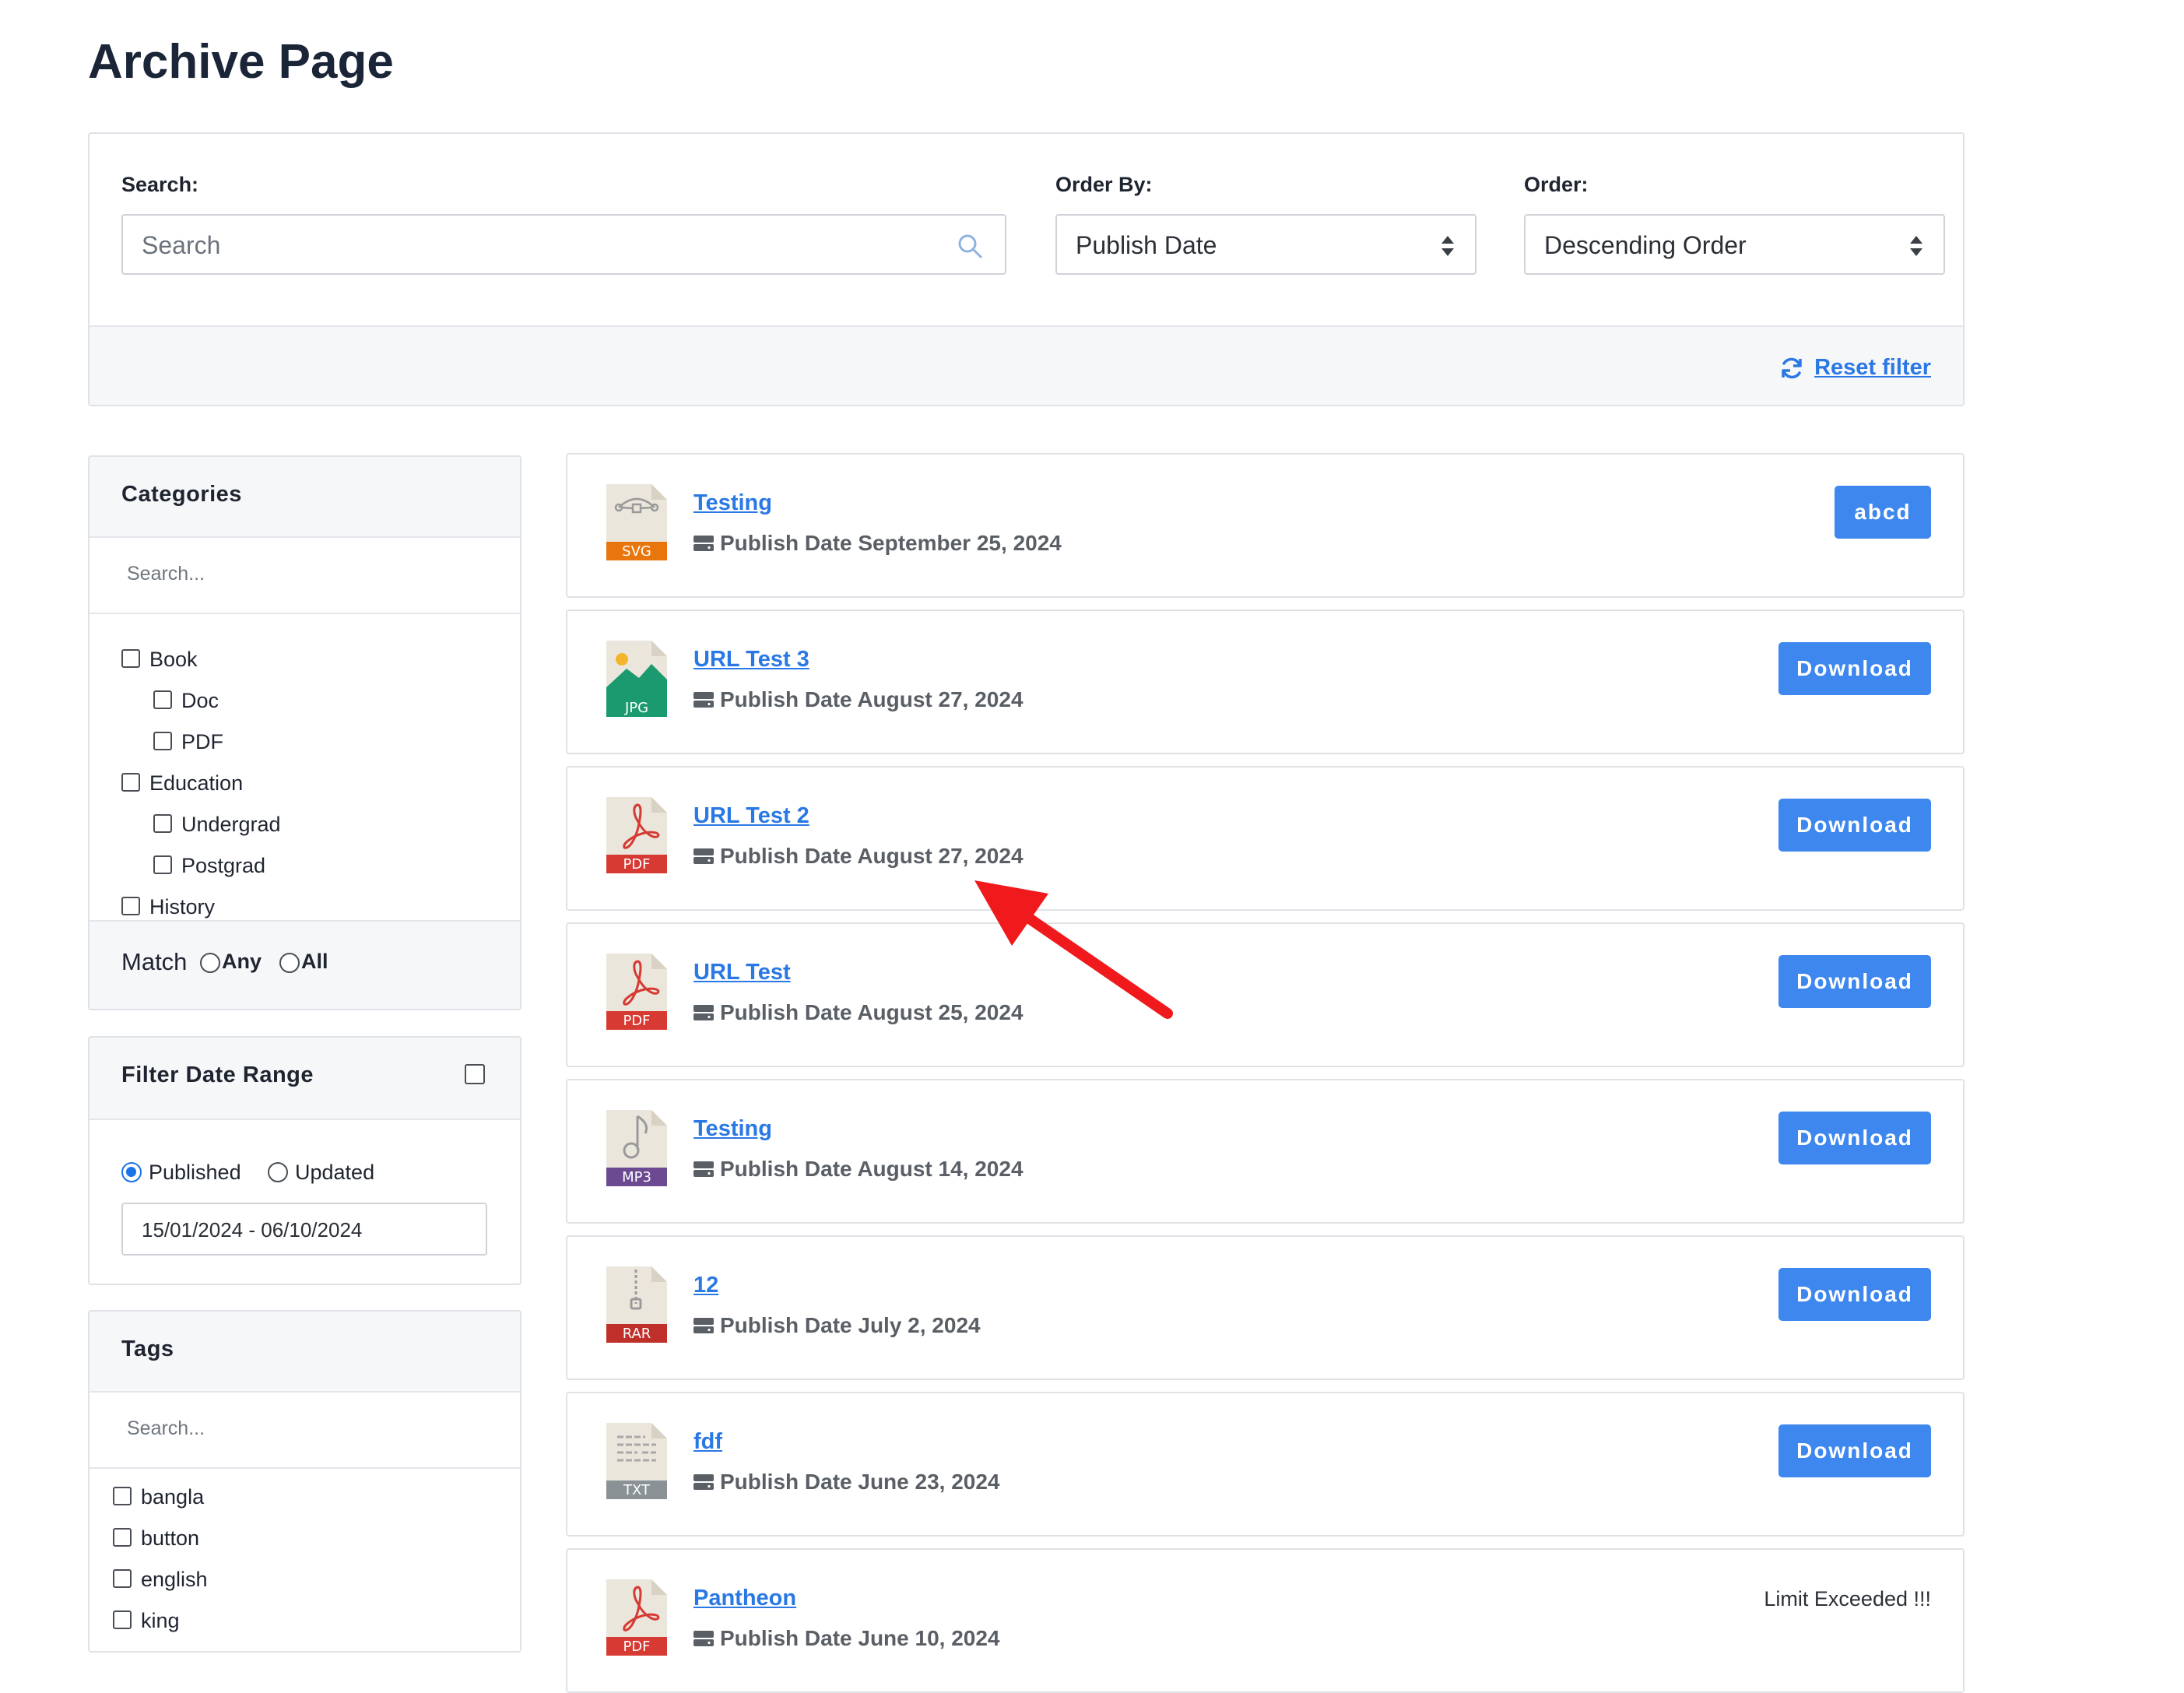  Describe the element at coordinates (289, 963) in the screenshot. I see `match-all-radio` at that location.